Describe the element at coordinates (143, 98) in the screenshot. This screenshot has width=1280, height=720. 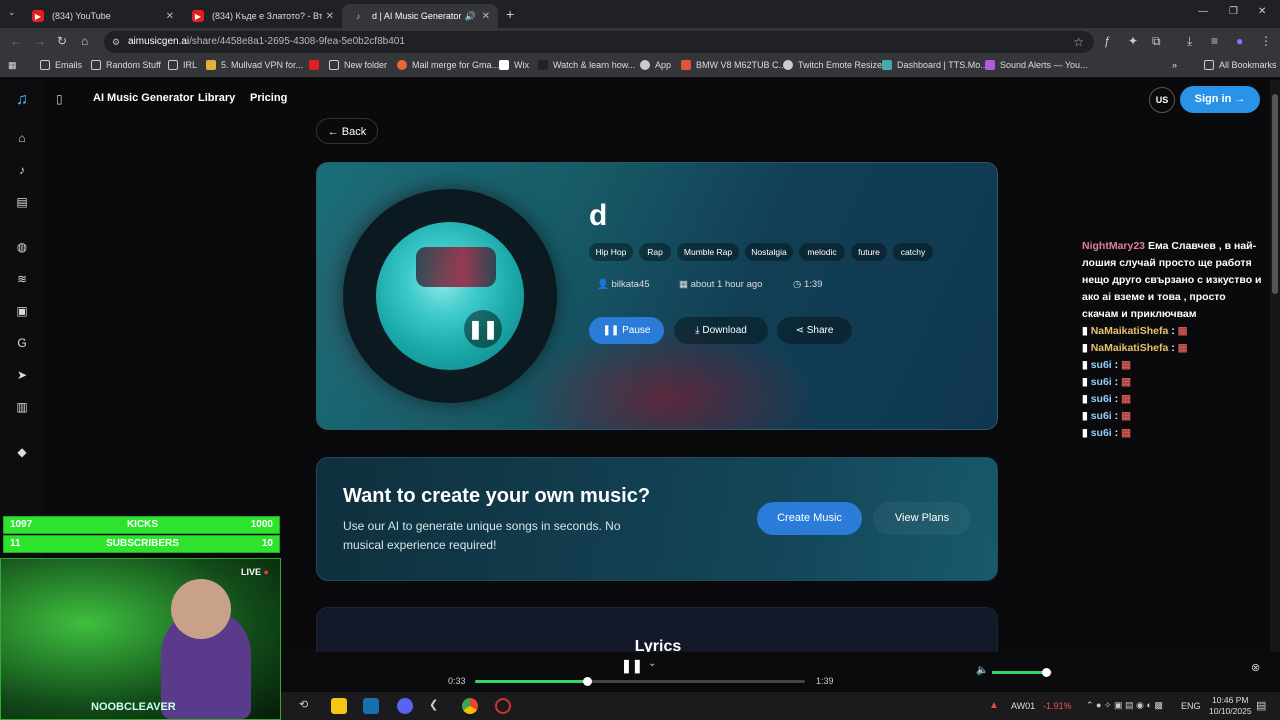
I see `brand-link: AI Music Generator` at that location.